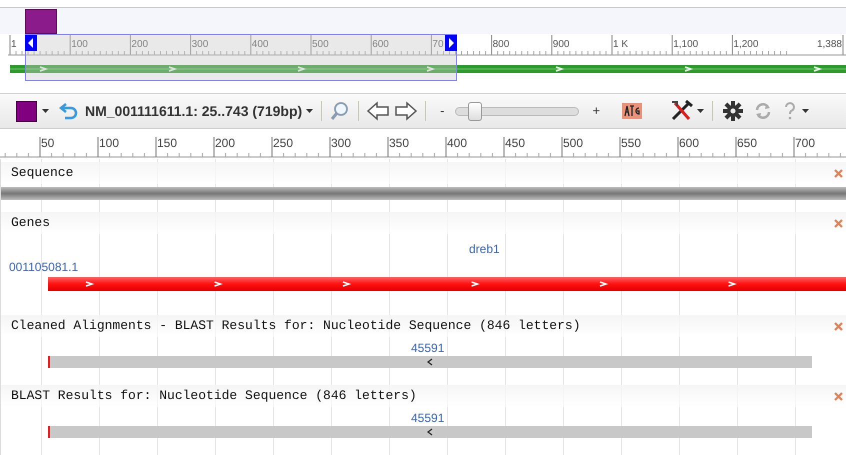 The width and height of the screenshot is (846, 455). Describe the element at coordinates (790, 111) in the screenshot. I see `help-icon` at that location.